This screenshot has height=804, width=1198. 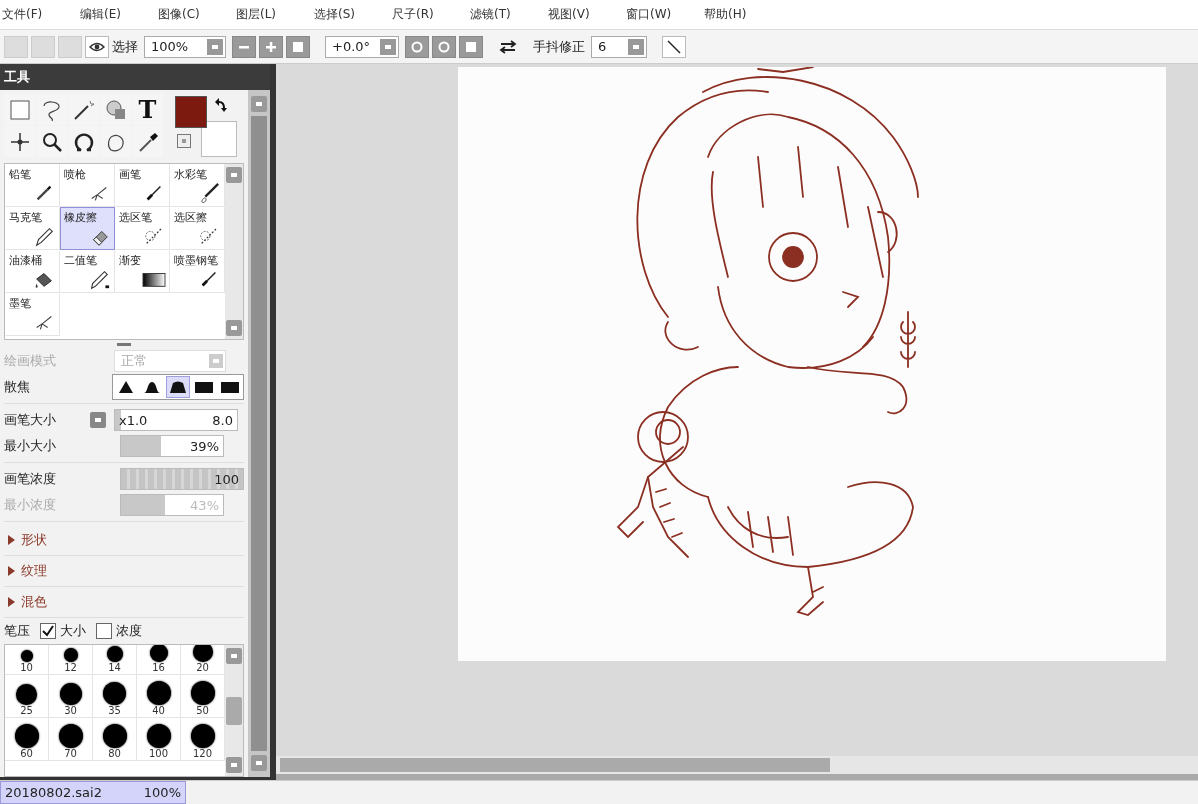 I want to click on zoom-field: 100%, so click(x=185, y=46).